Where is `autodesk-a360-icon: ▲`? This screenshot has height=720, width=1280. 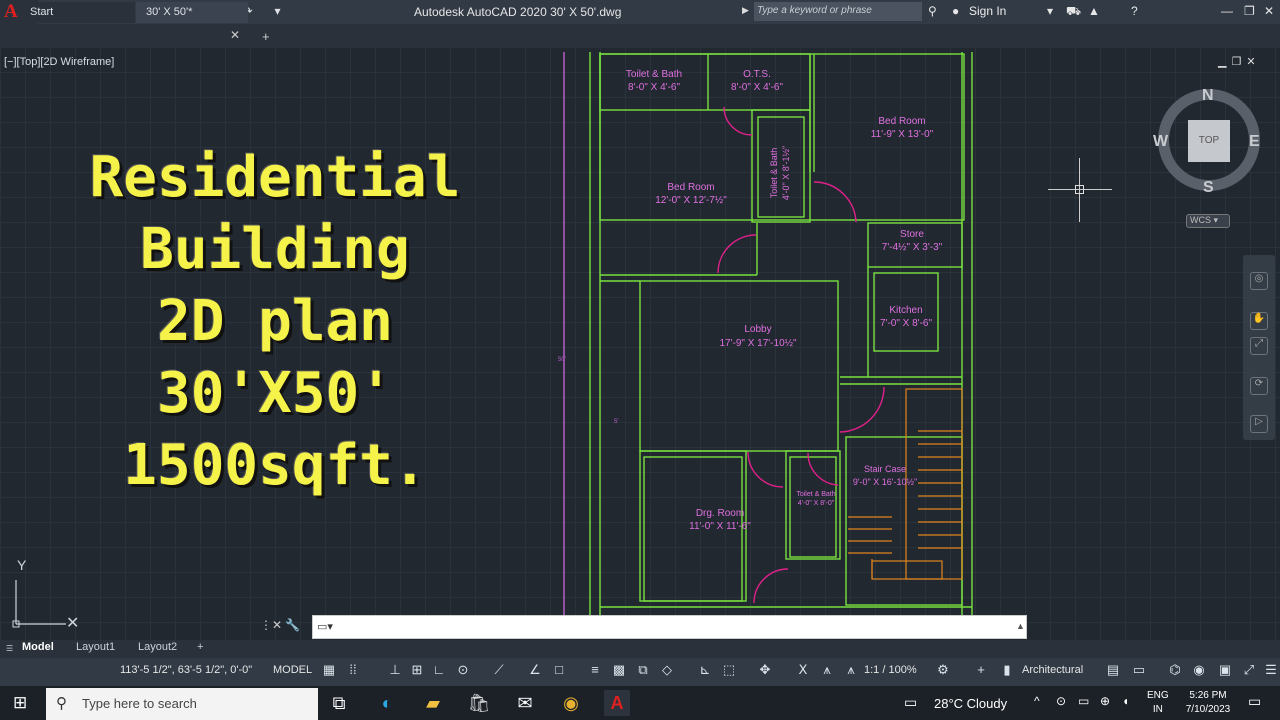 autodesk-a360-icon: ▲ is located at coordinates (1094, 11).